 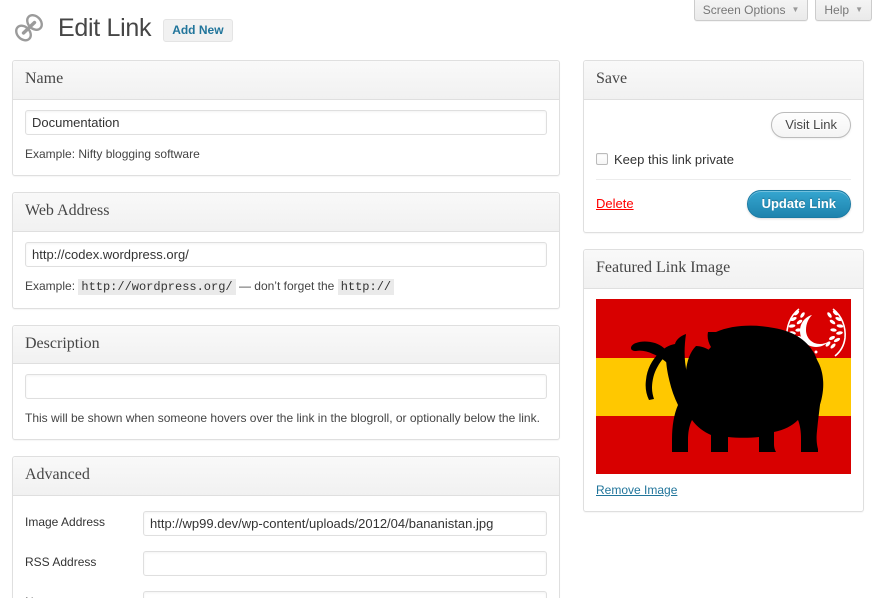 I want to click on private-checkbox-row: Keep this link private, so click(x=723, y=166).